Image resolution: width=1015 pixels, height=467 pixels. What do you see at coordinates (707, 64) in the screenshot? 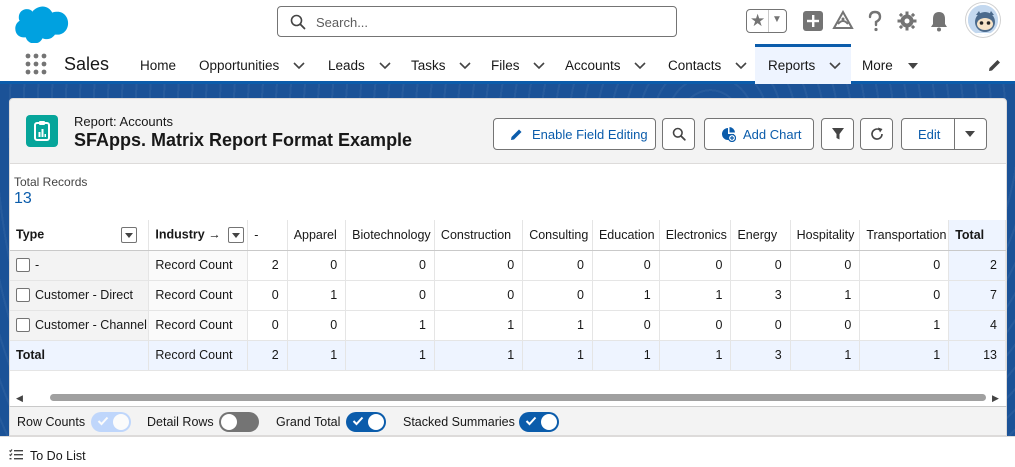
I see `nav-tab-contacts: Contacts` at bounding box center [707, 64].